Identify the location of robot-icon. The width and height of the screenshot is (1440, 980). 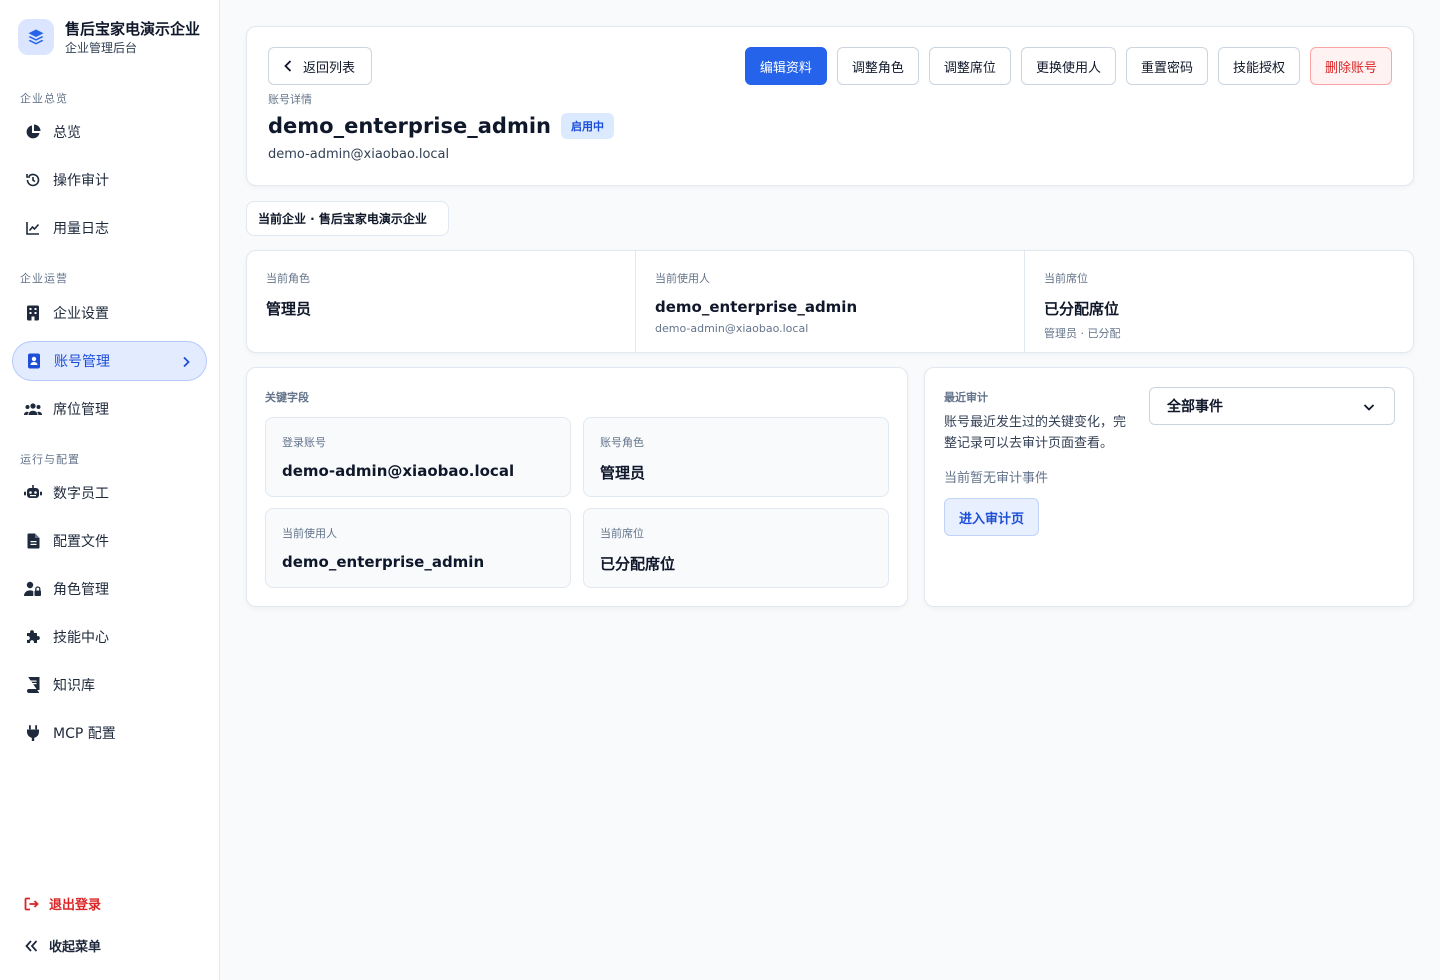
(33, 493).